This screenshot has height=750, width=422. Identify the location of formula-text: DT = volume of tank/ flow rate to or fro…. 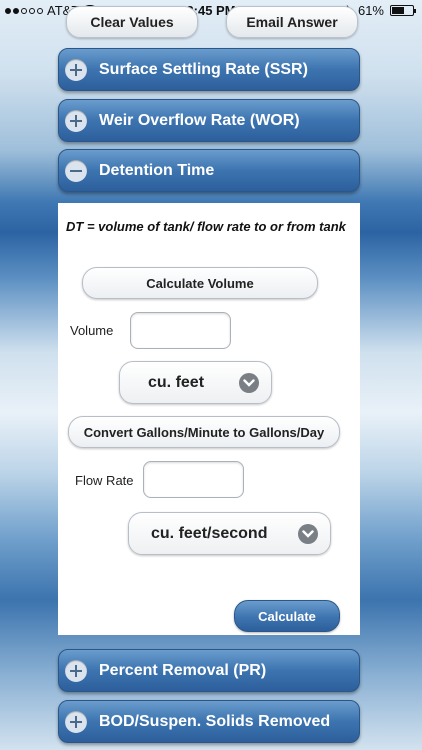
(206, 226).